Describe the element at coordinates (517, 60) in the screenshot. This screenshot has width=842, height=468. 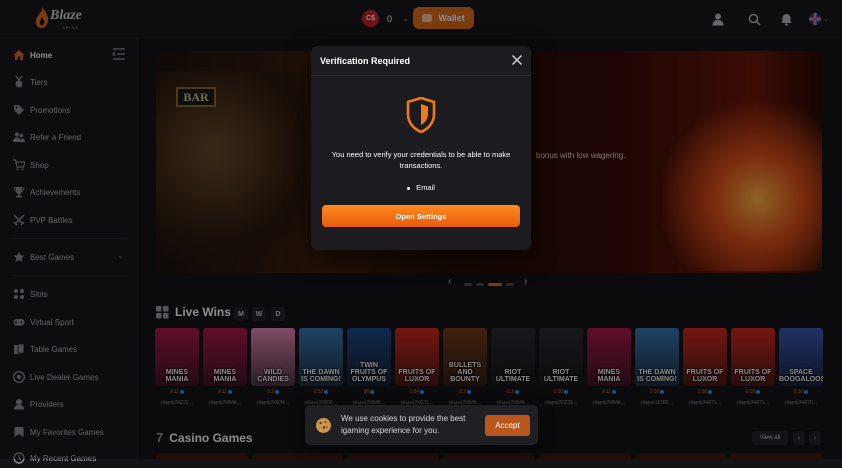
I see `close-icon` at that location.